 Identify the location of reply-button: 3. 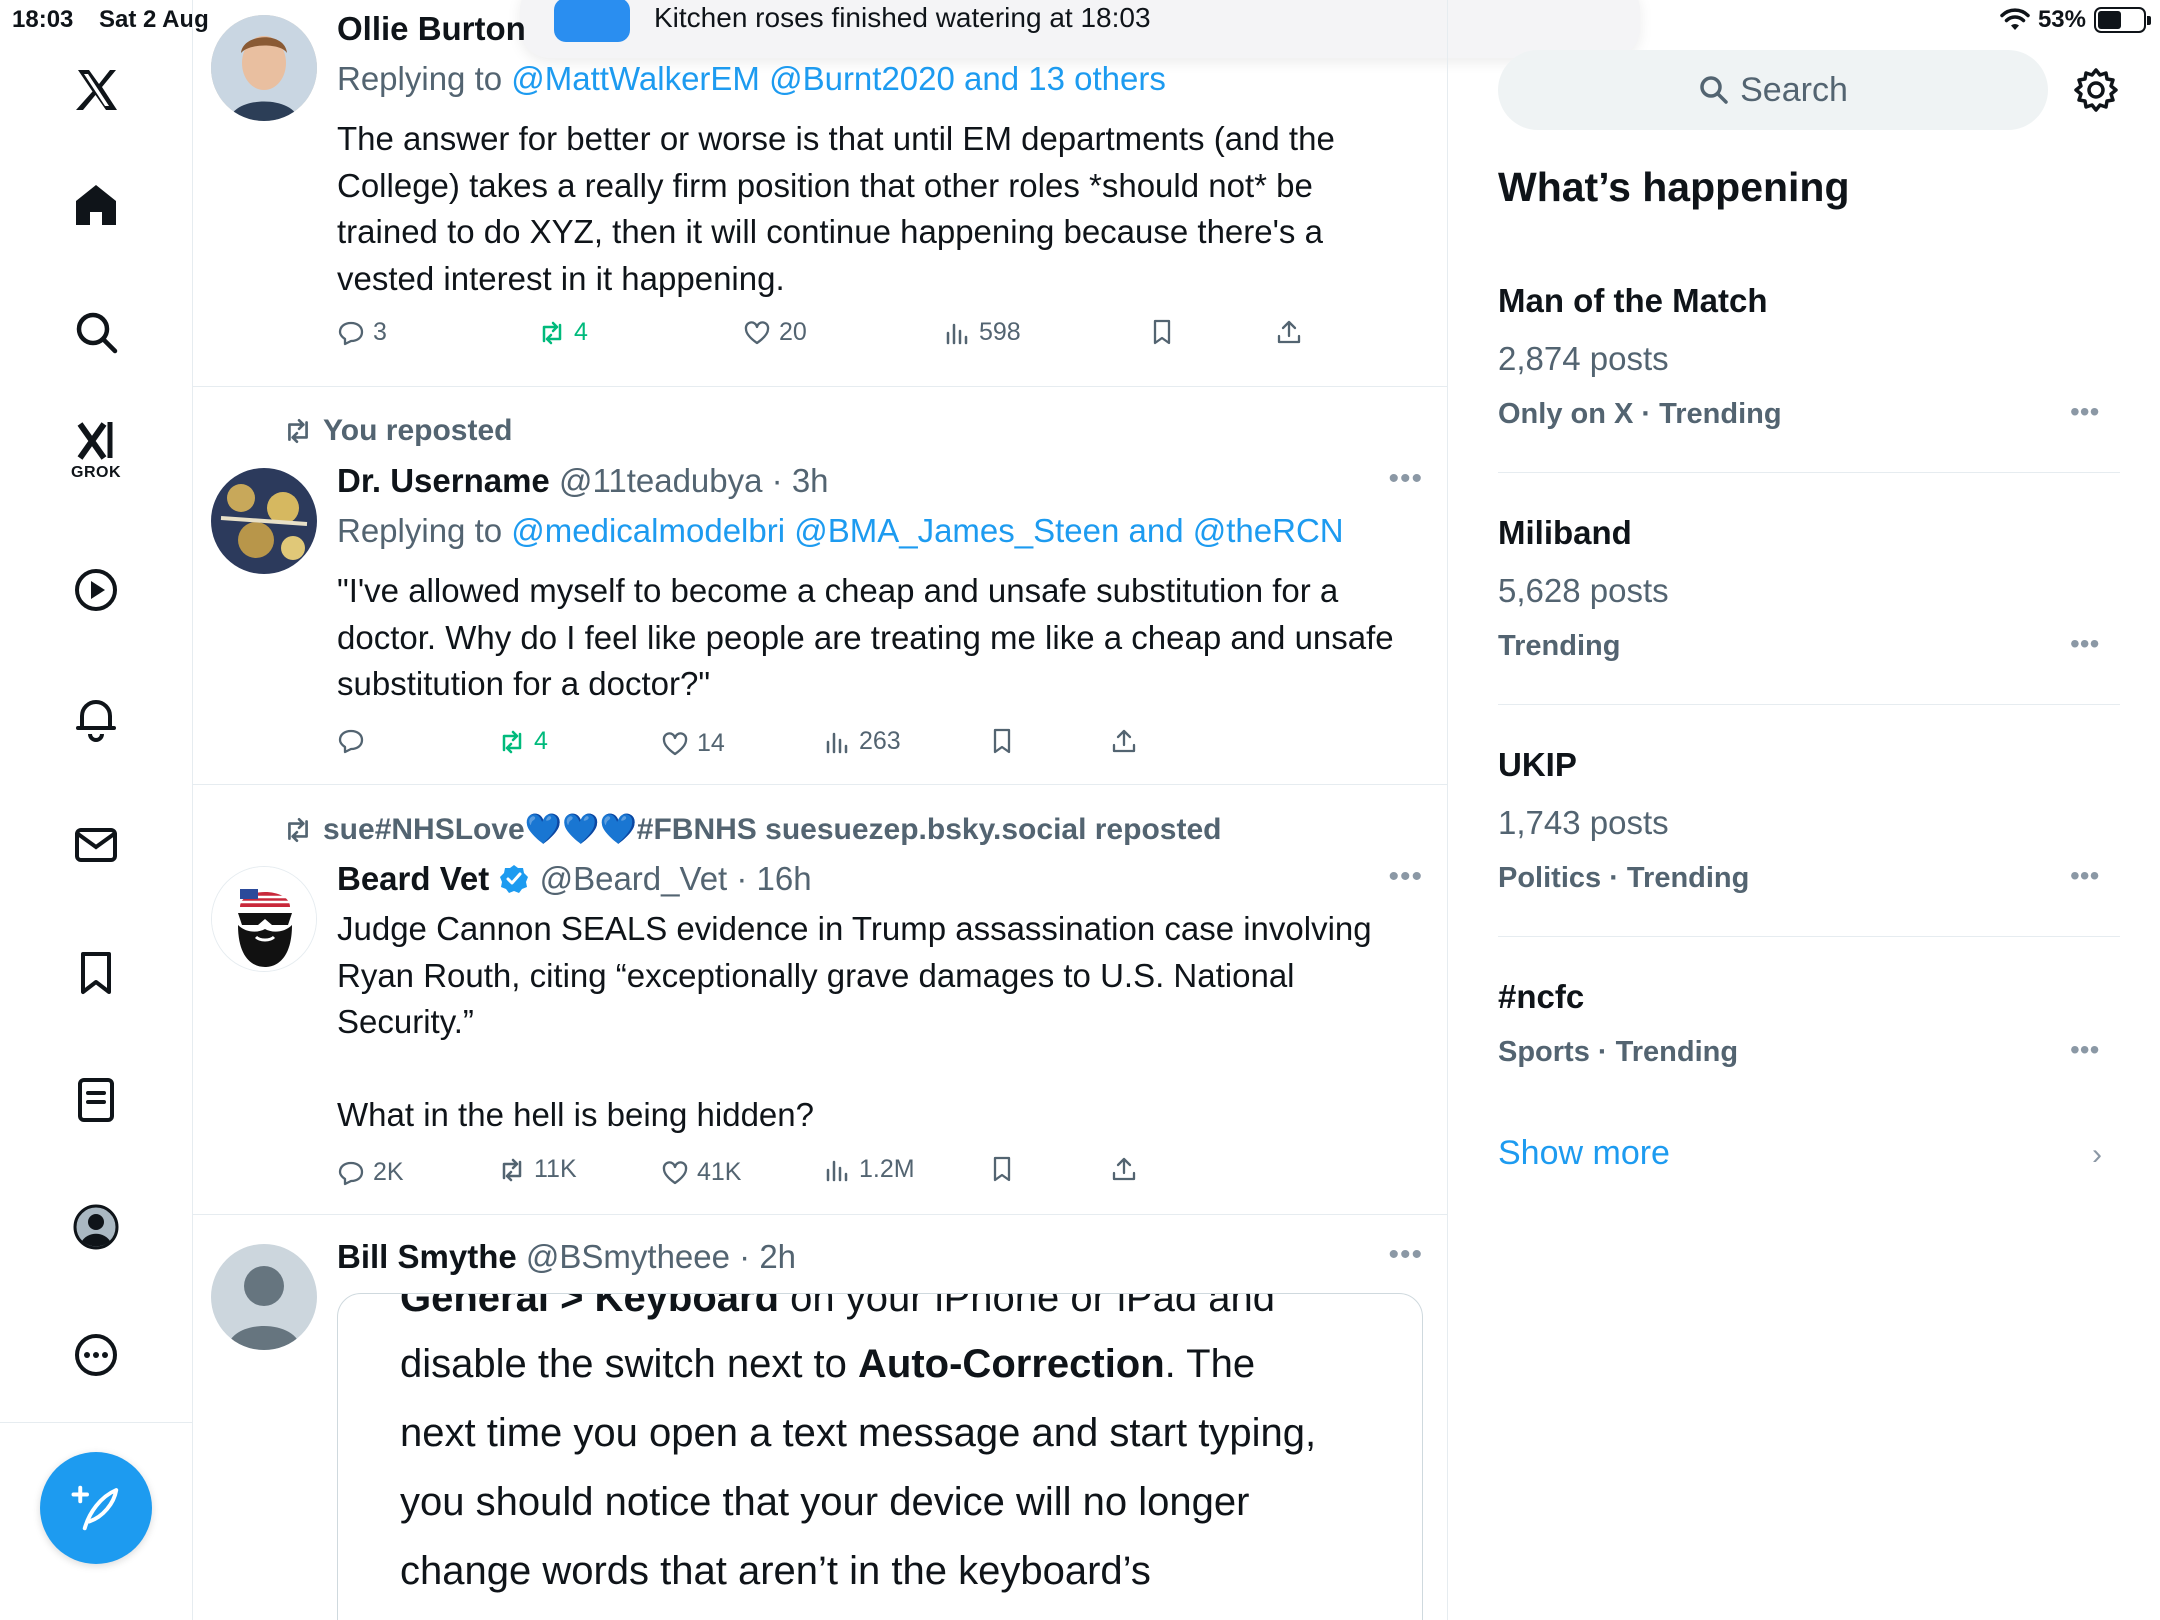
(362, 332).